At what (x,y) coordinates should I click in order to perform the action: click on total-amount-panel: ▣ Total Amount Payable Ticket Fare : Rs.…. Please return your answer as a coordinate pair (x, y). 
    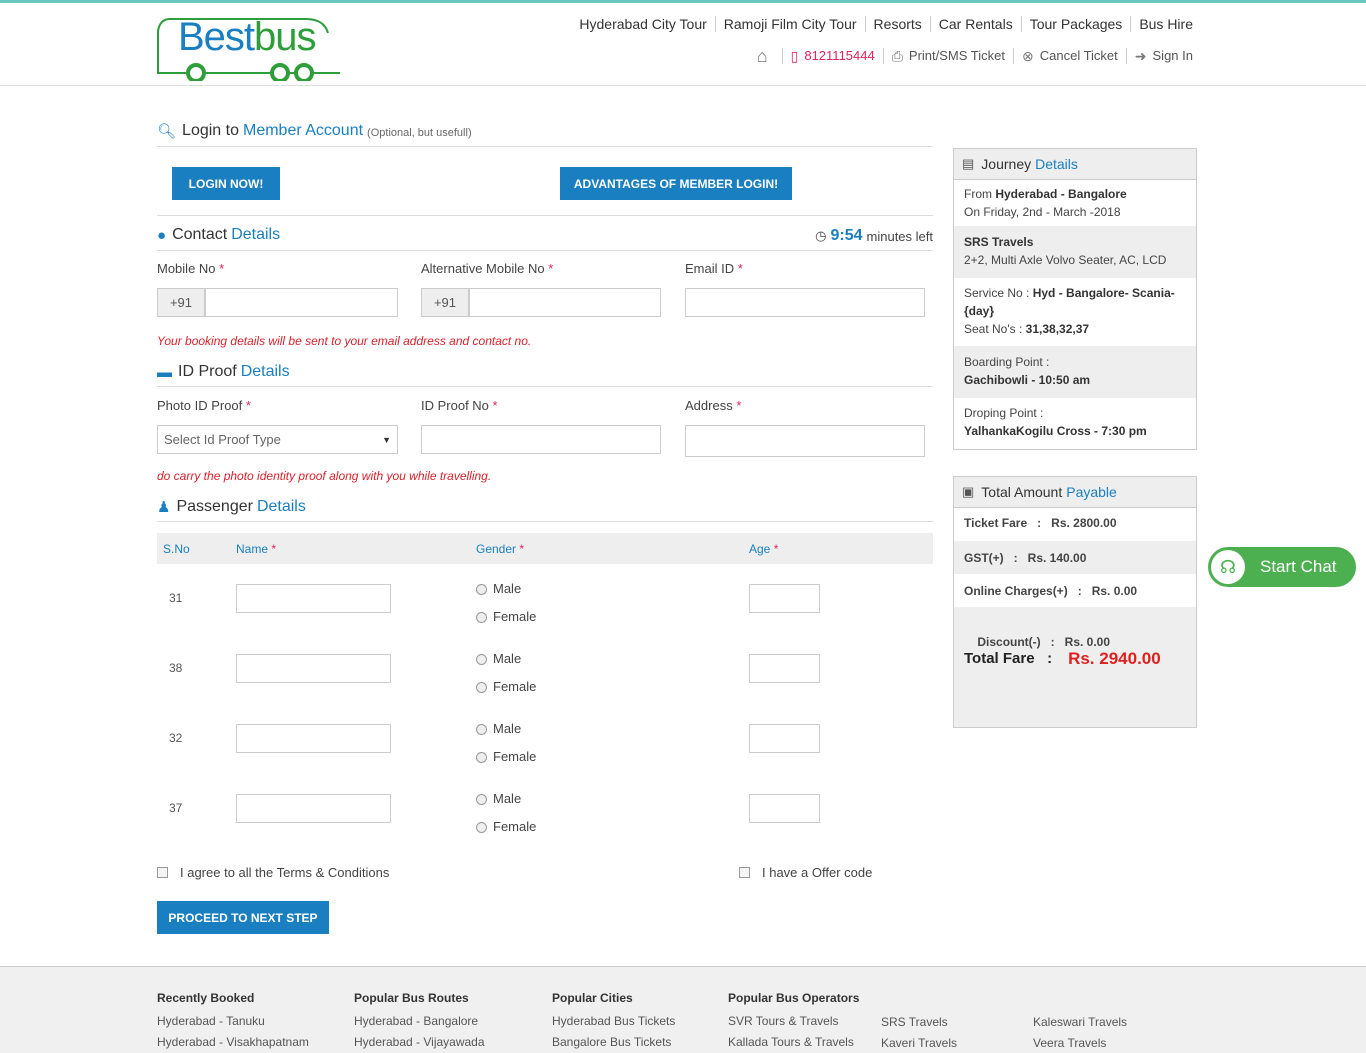
    Looking at the image, I should click on (1075, 602).